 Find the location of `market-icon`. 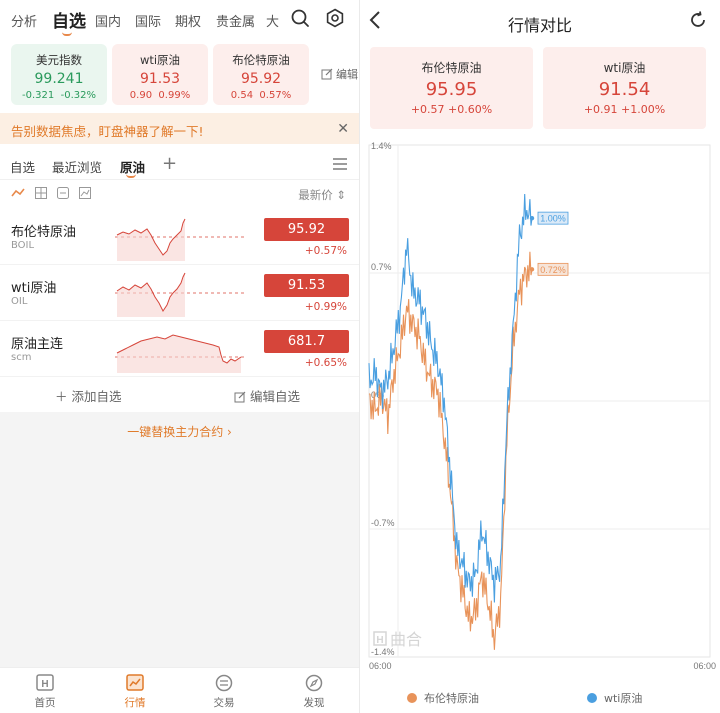

market-icon is located at coordinates (135, 682).